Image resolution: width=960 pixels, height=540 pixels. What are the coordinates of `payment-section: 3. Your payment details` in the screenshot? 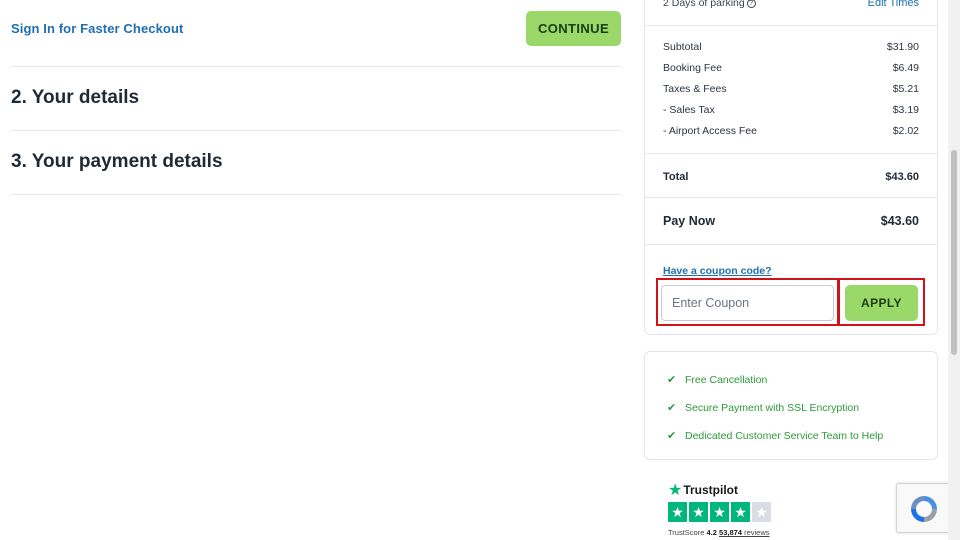 It's located at (316, 163).